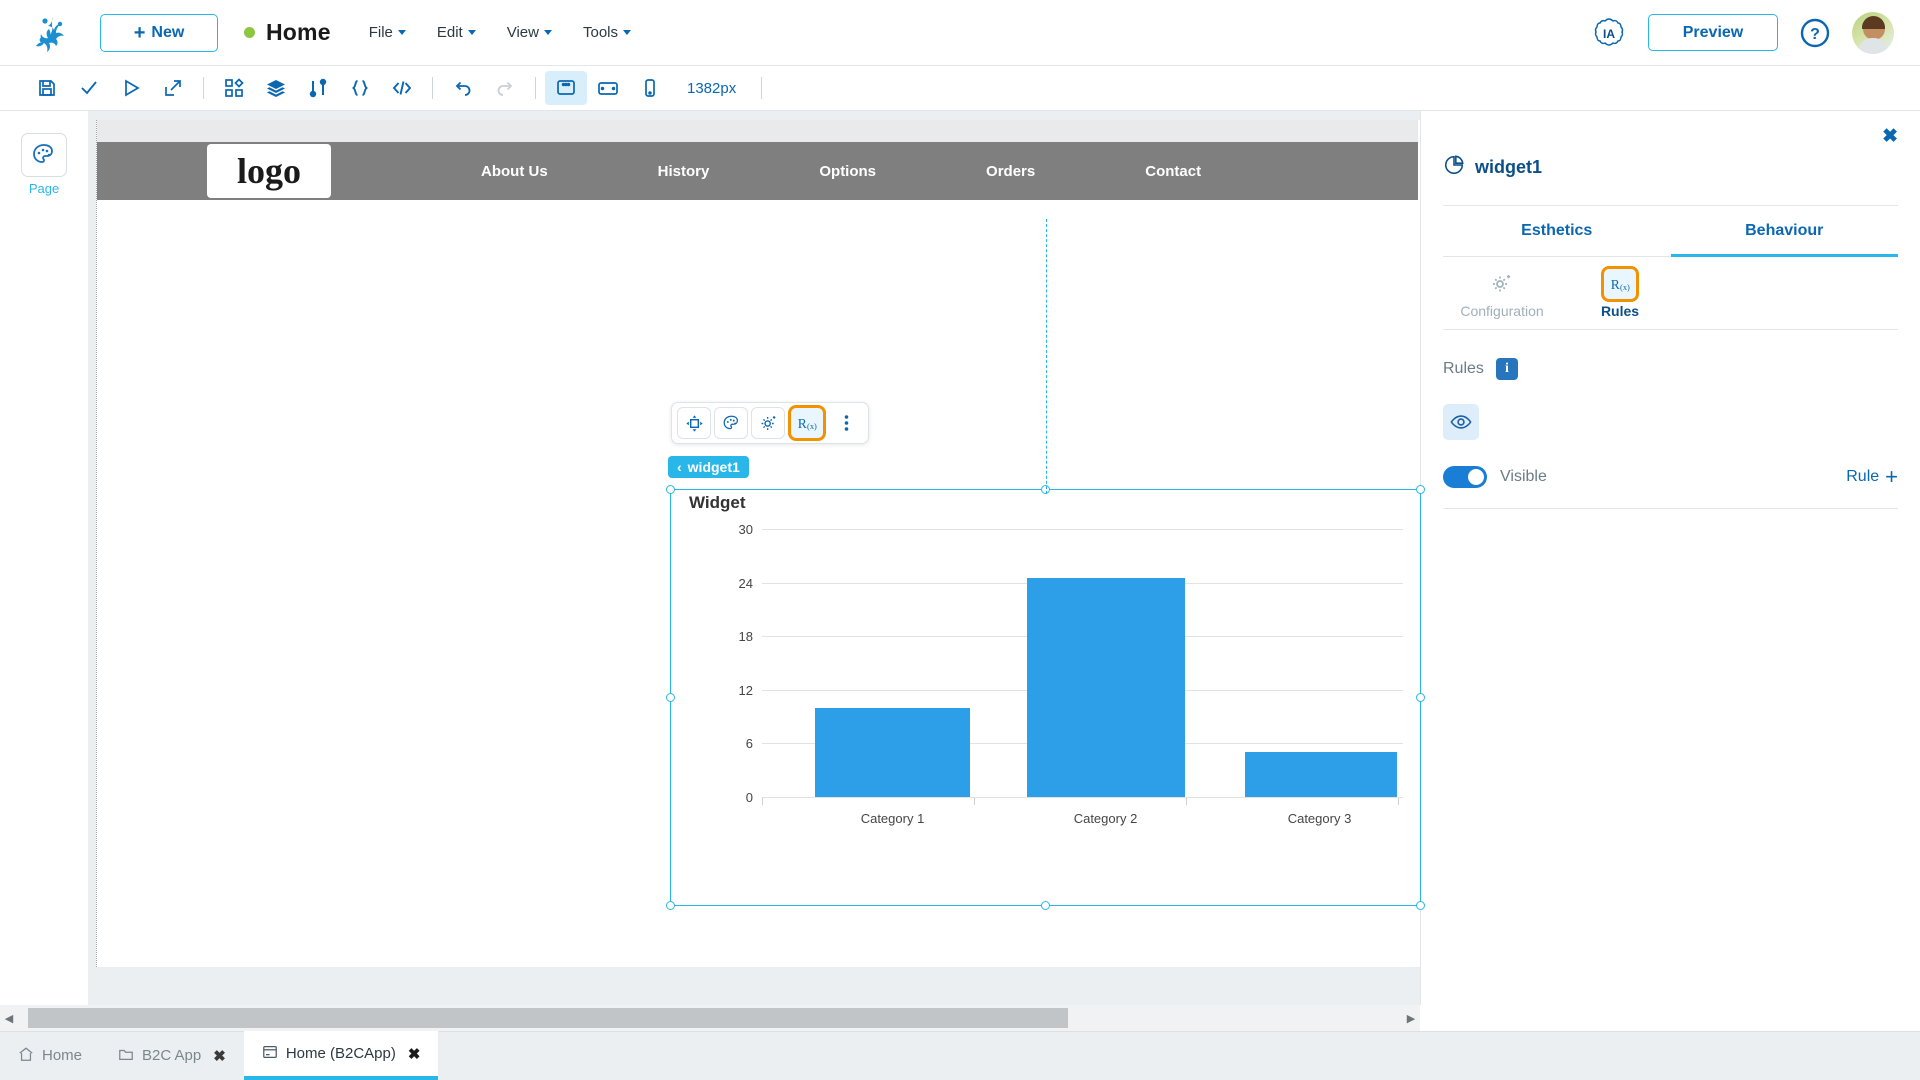 The height and width of the screenshot is (1080, 1920). Describe the element at coordinates (608, 88) in the screenshot. I see `tablet-icon` at that location.